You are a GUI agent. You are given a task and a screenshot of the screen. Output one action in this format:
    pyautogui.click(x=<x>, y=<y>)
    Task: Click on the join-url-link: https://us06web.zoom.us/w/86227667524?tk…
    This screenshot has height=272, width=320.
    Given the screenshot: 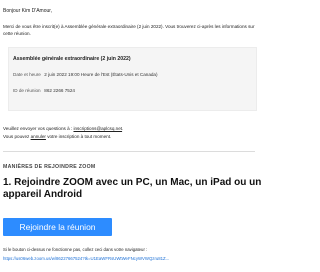 What is the action you would take?
    pyautogui.click(x=132, y=258)
    